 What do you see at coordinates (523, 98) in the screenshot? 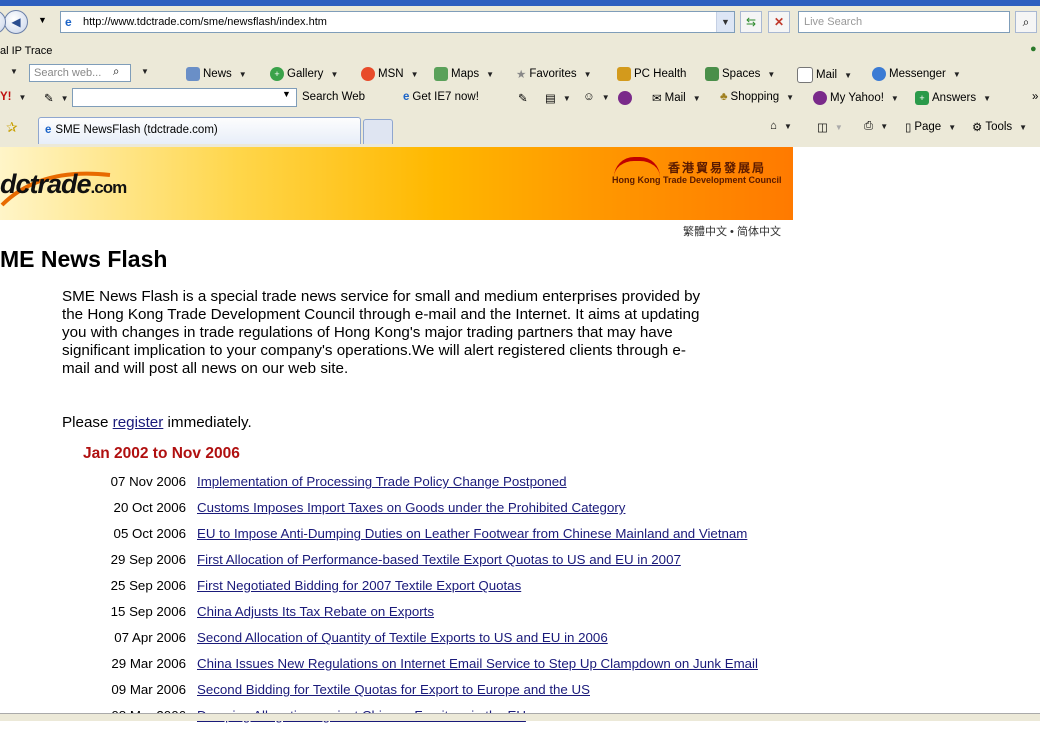
I see `highlight-icon: ✎` at bounding box center [523, 98].